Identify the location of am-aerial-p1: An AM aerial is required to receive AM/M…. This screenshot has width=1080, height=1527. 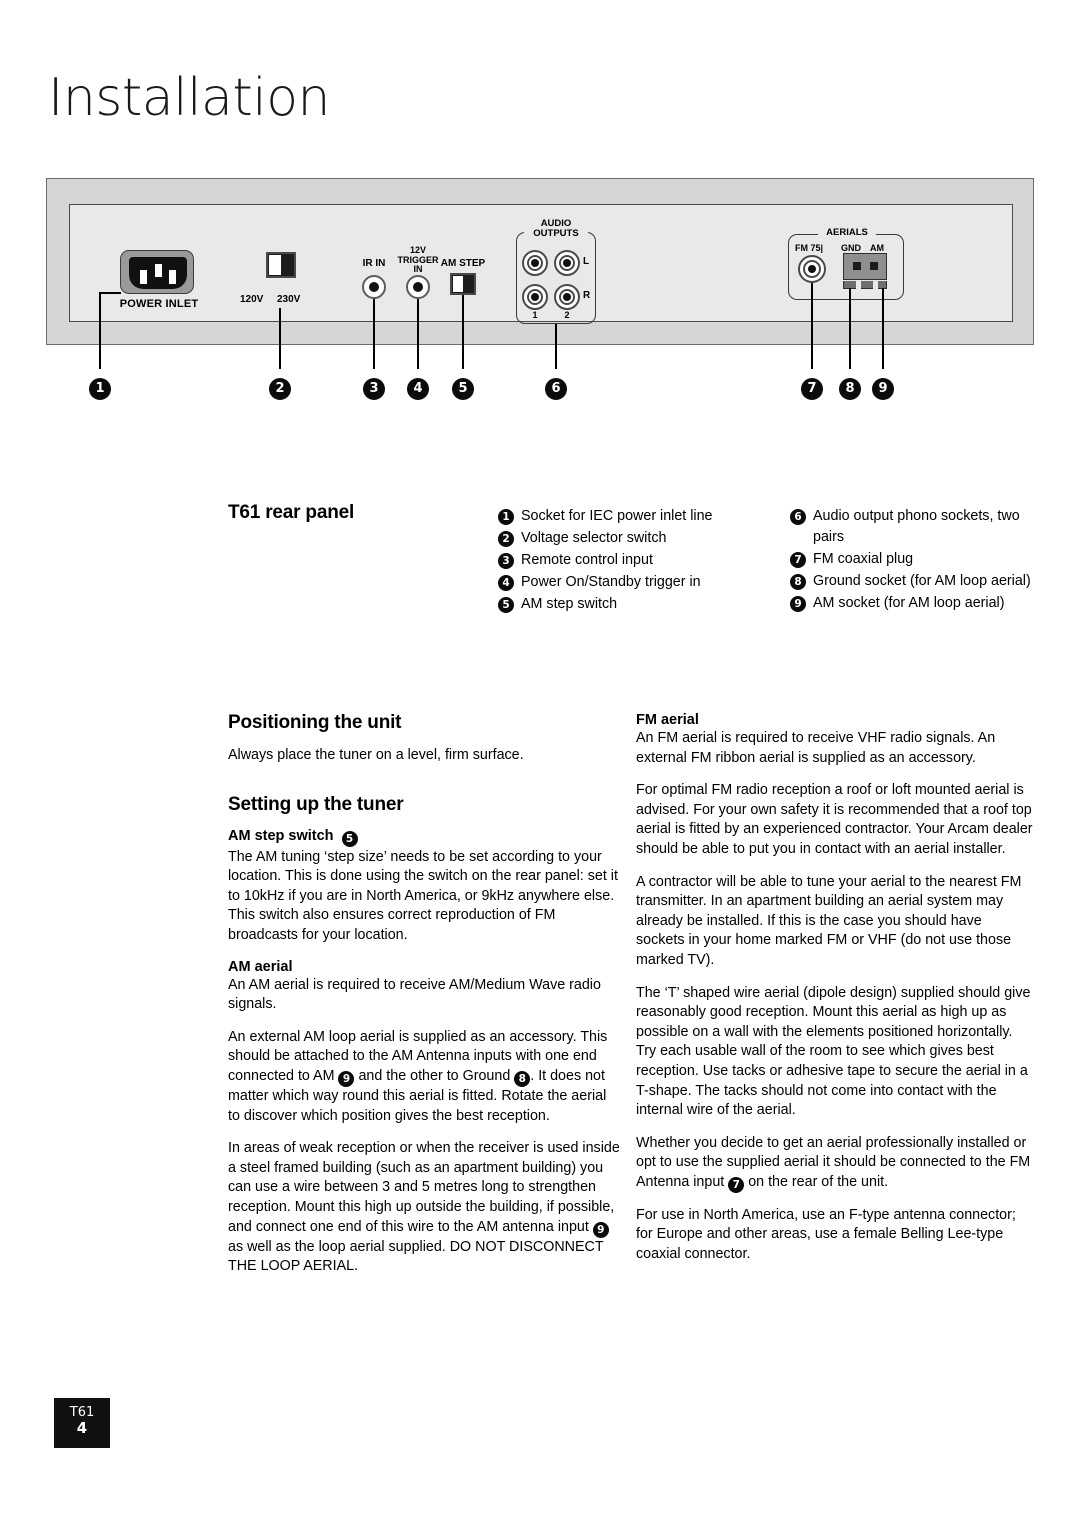
(414, 994).